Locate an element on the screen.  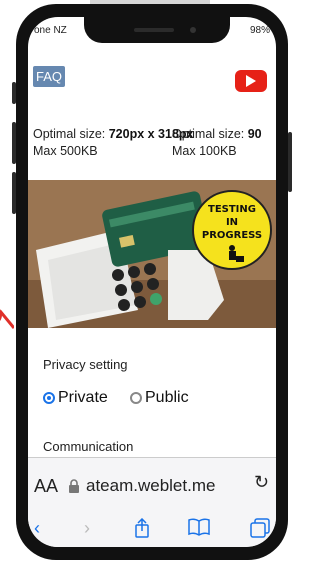
privacy-option-public: Public is located at coordinates (159, 398).